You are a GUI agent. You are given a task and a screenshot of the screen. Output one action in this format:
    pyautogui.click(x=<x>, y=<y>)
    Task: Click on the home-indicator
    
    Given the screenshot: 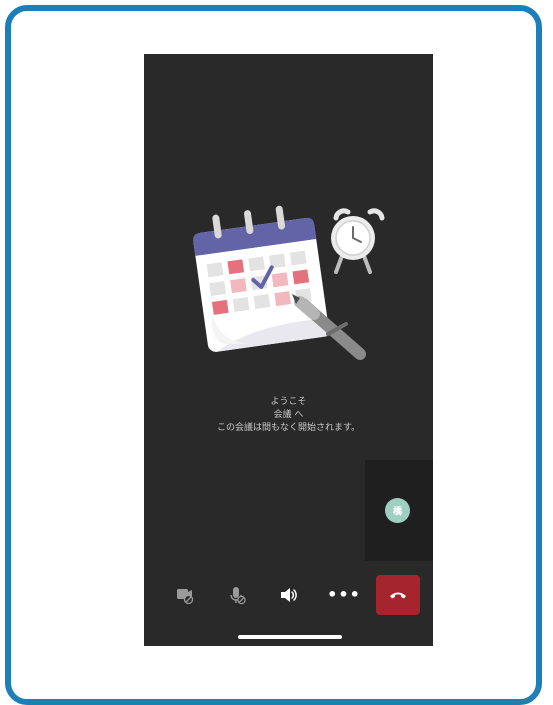 What is the action you would take?
    pyautogui.click(x=290, y=637)
    